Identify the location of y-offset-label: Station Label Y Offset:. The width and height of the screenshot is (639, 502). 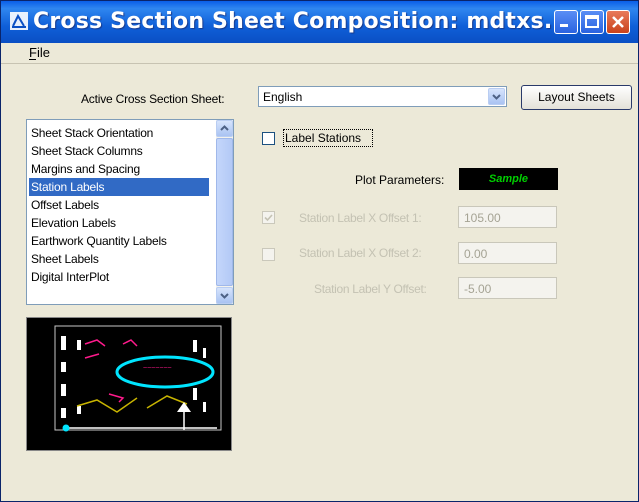
(370, 289).